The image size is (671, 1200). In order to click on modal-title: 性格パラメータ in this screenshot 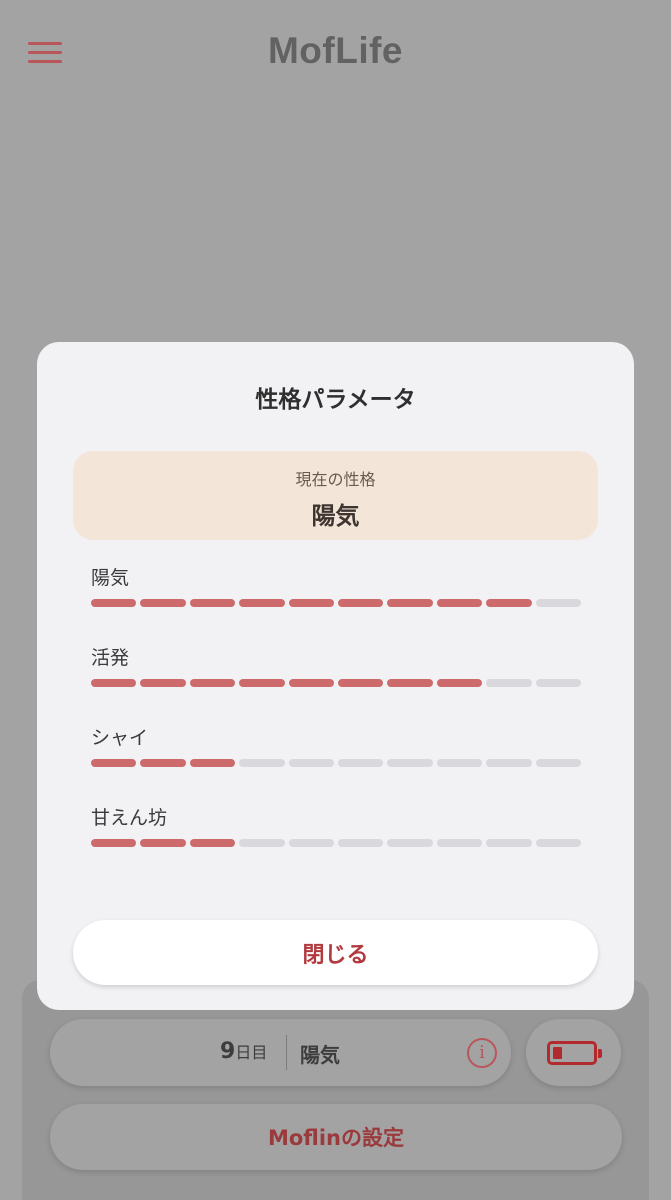, I will do `click(335, 400)`.